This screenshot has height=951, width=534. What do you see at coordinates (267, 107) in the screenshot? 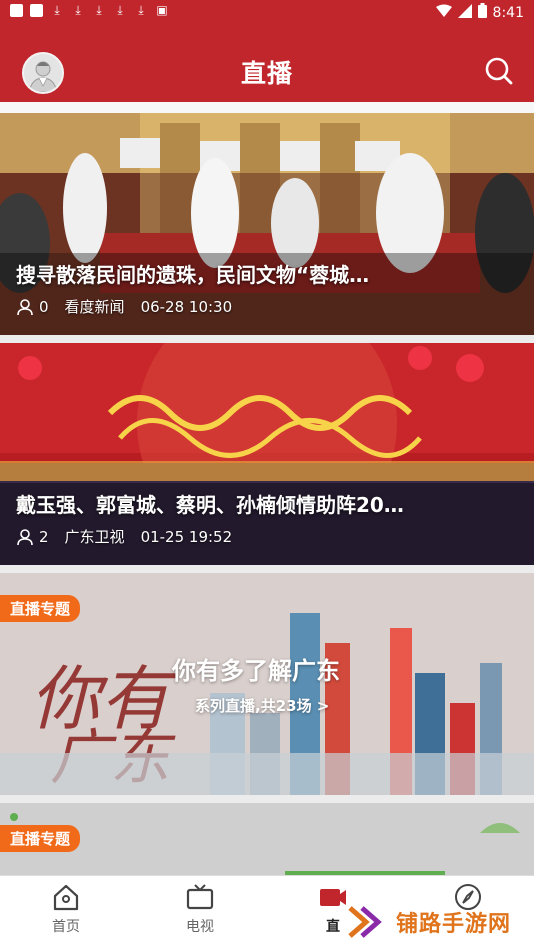
I see `divider` at bounding box center [267, 107].